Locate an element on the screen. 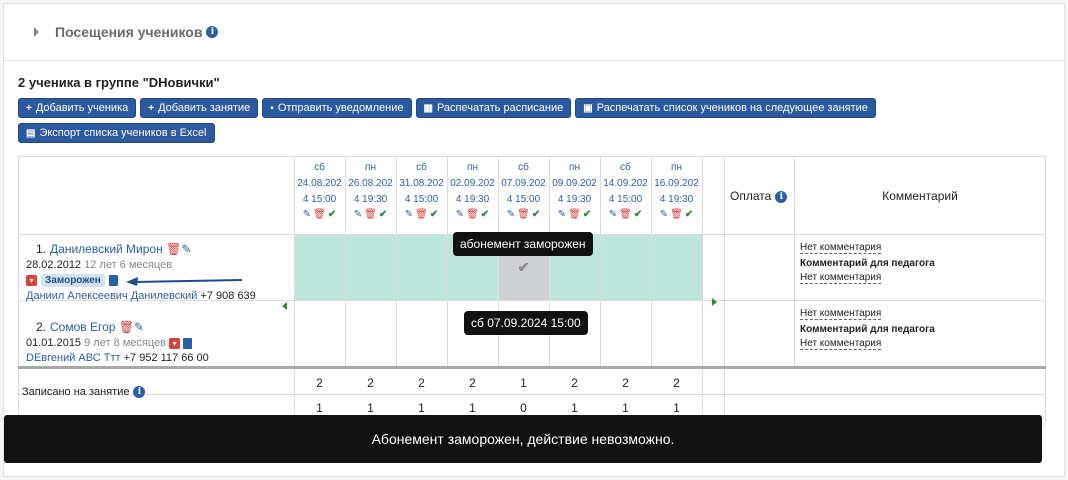  add-student-label: Добавить ученика is located at coordinates (82, 108).